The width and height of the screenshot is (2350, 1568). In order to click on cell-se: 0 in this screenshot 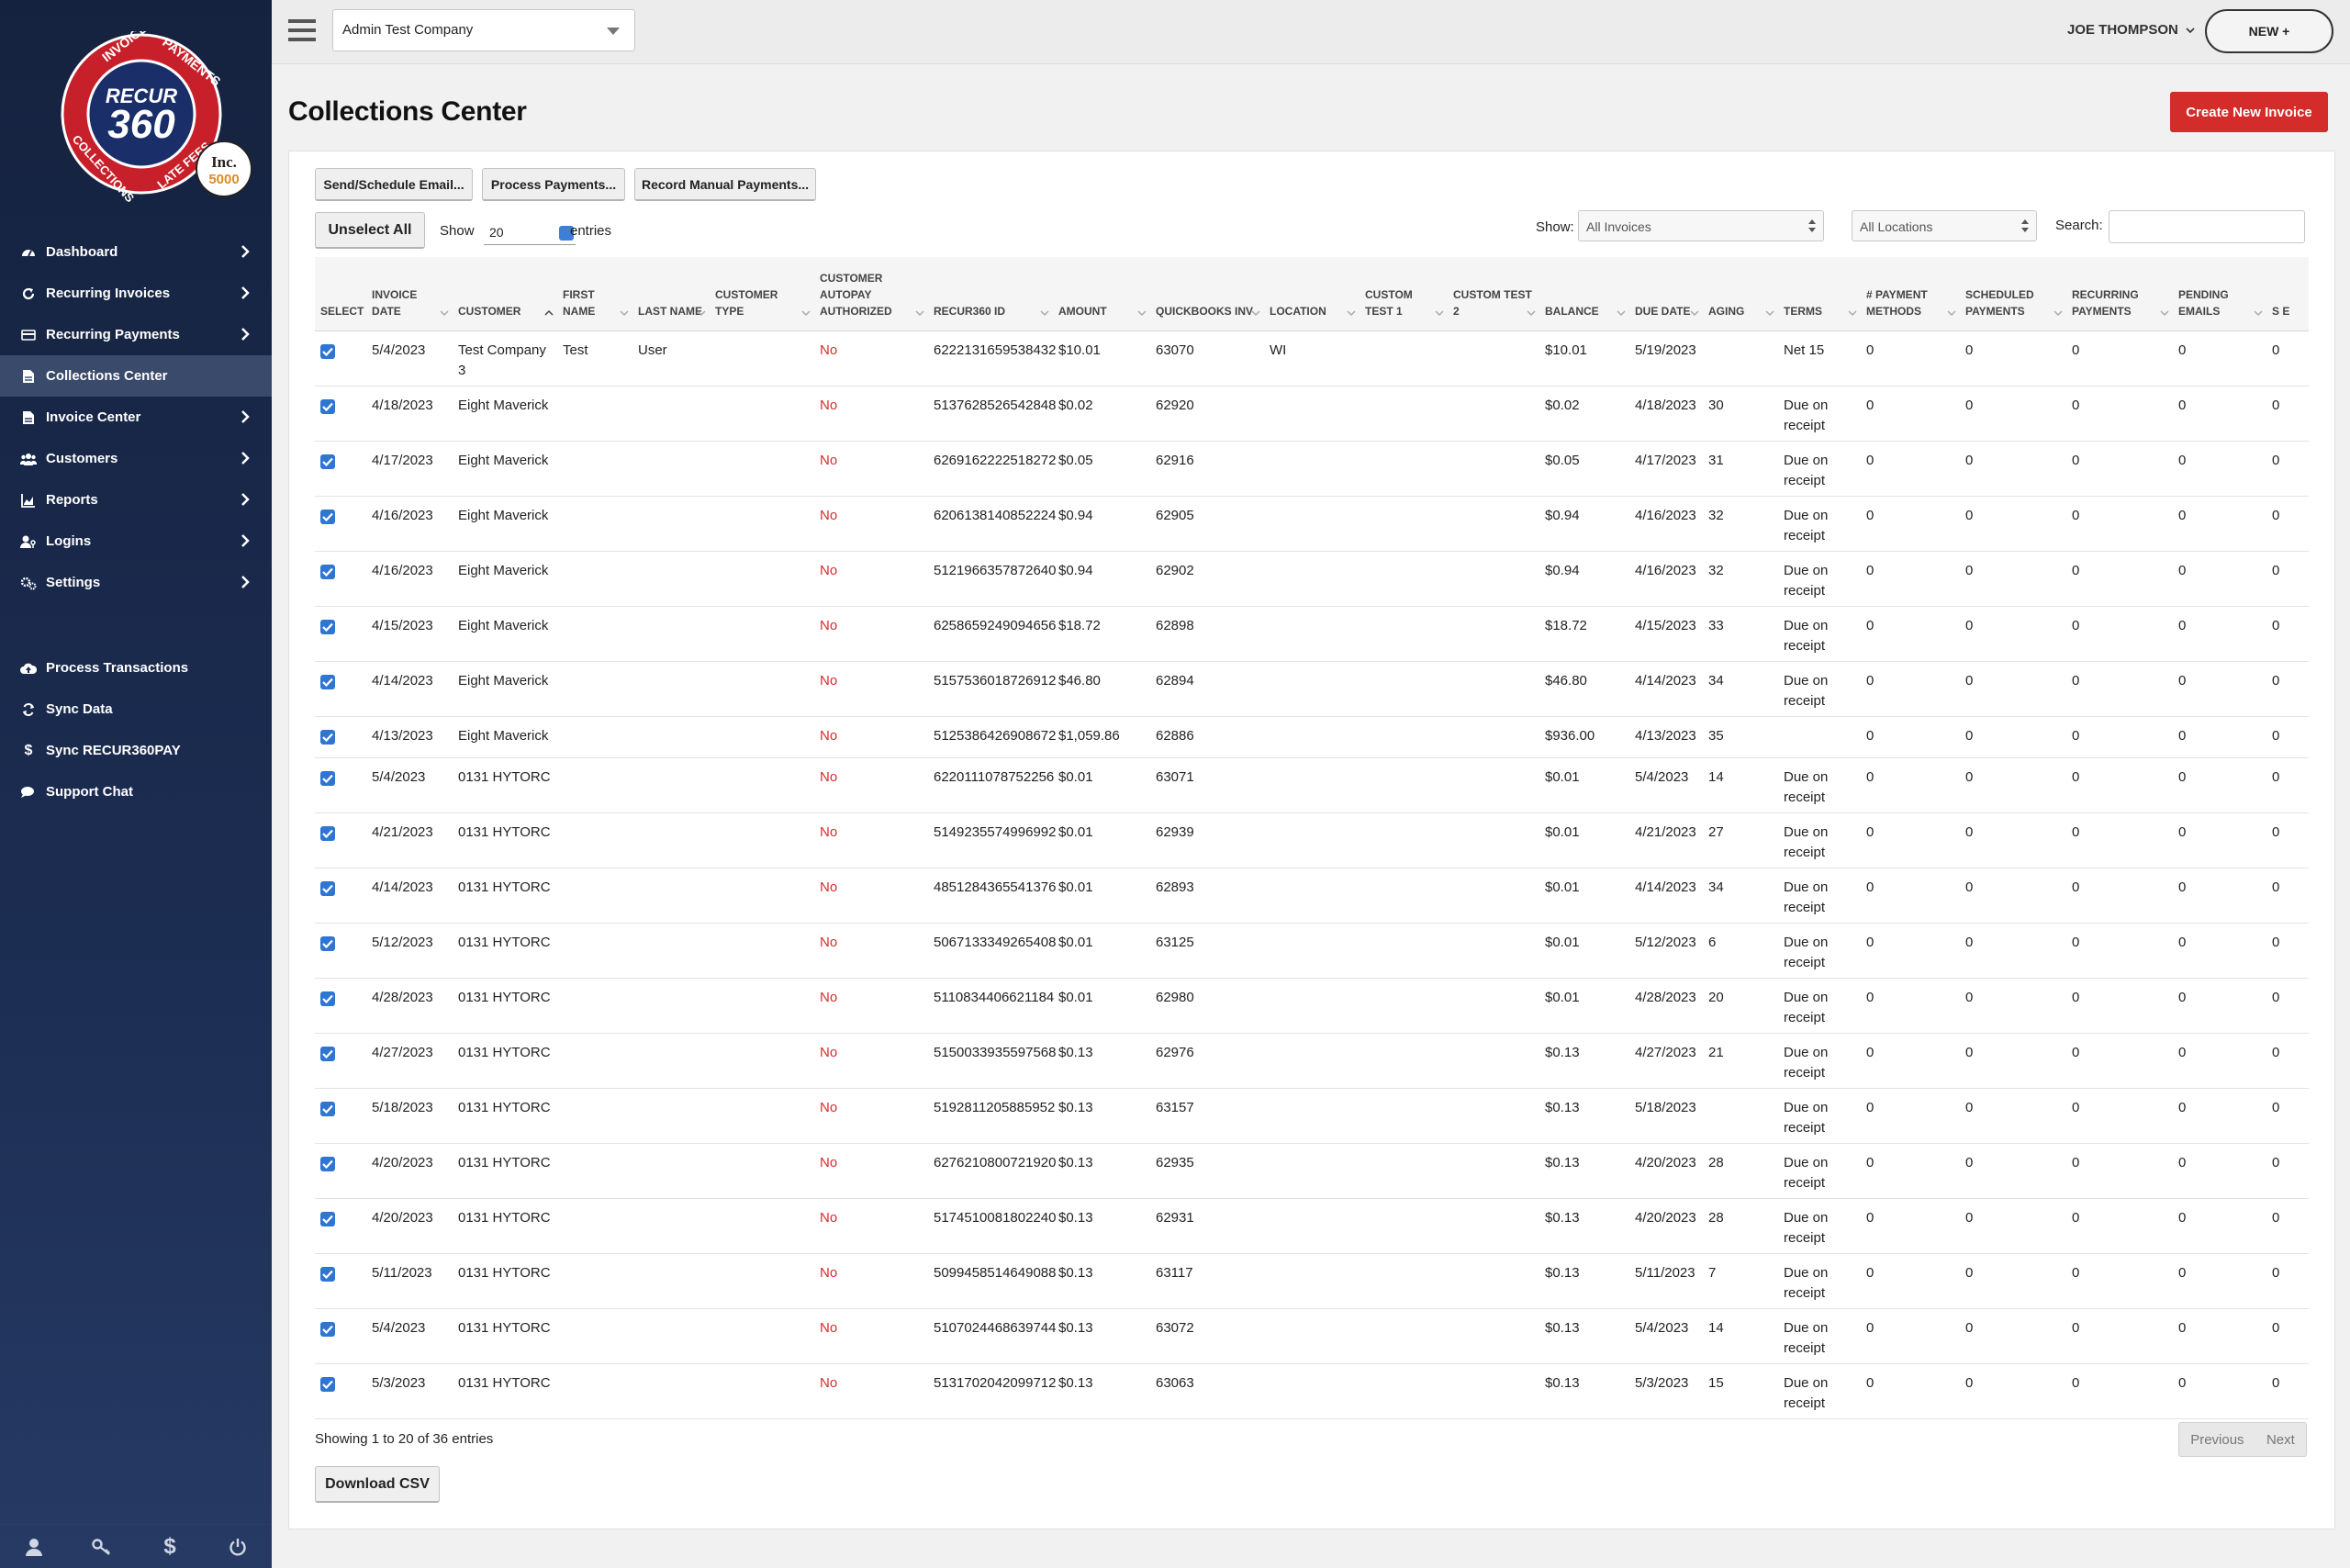, I will do `click(2287, 951)`.